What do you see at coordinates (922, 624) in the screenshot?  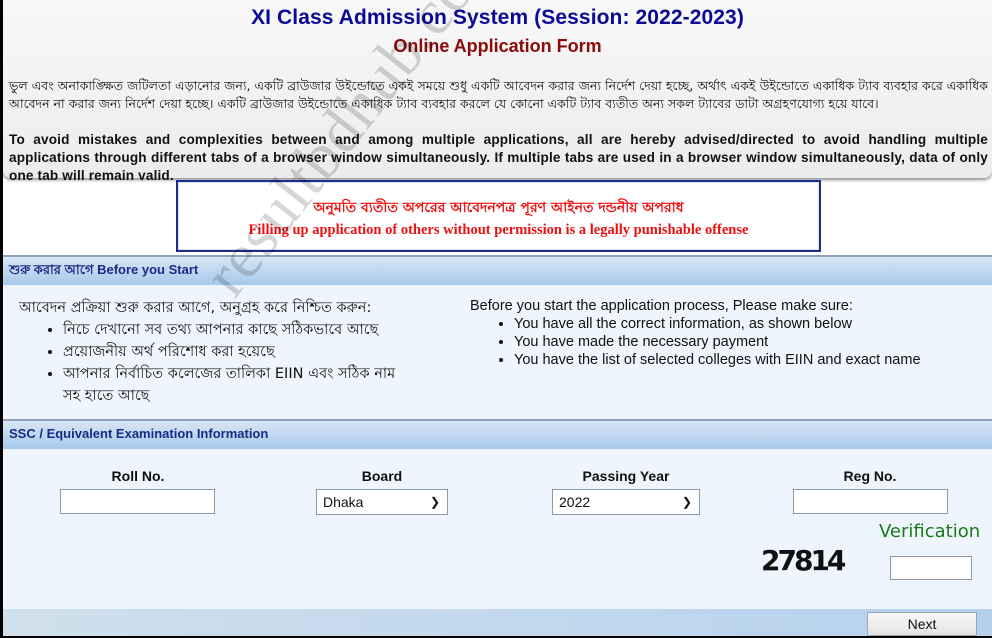 I see `next-button: Next` at bounding box center [922, 624].